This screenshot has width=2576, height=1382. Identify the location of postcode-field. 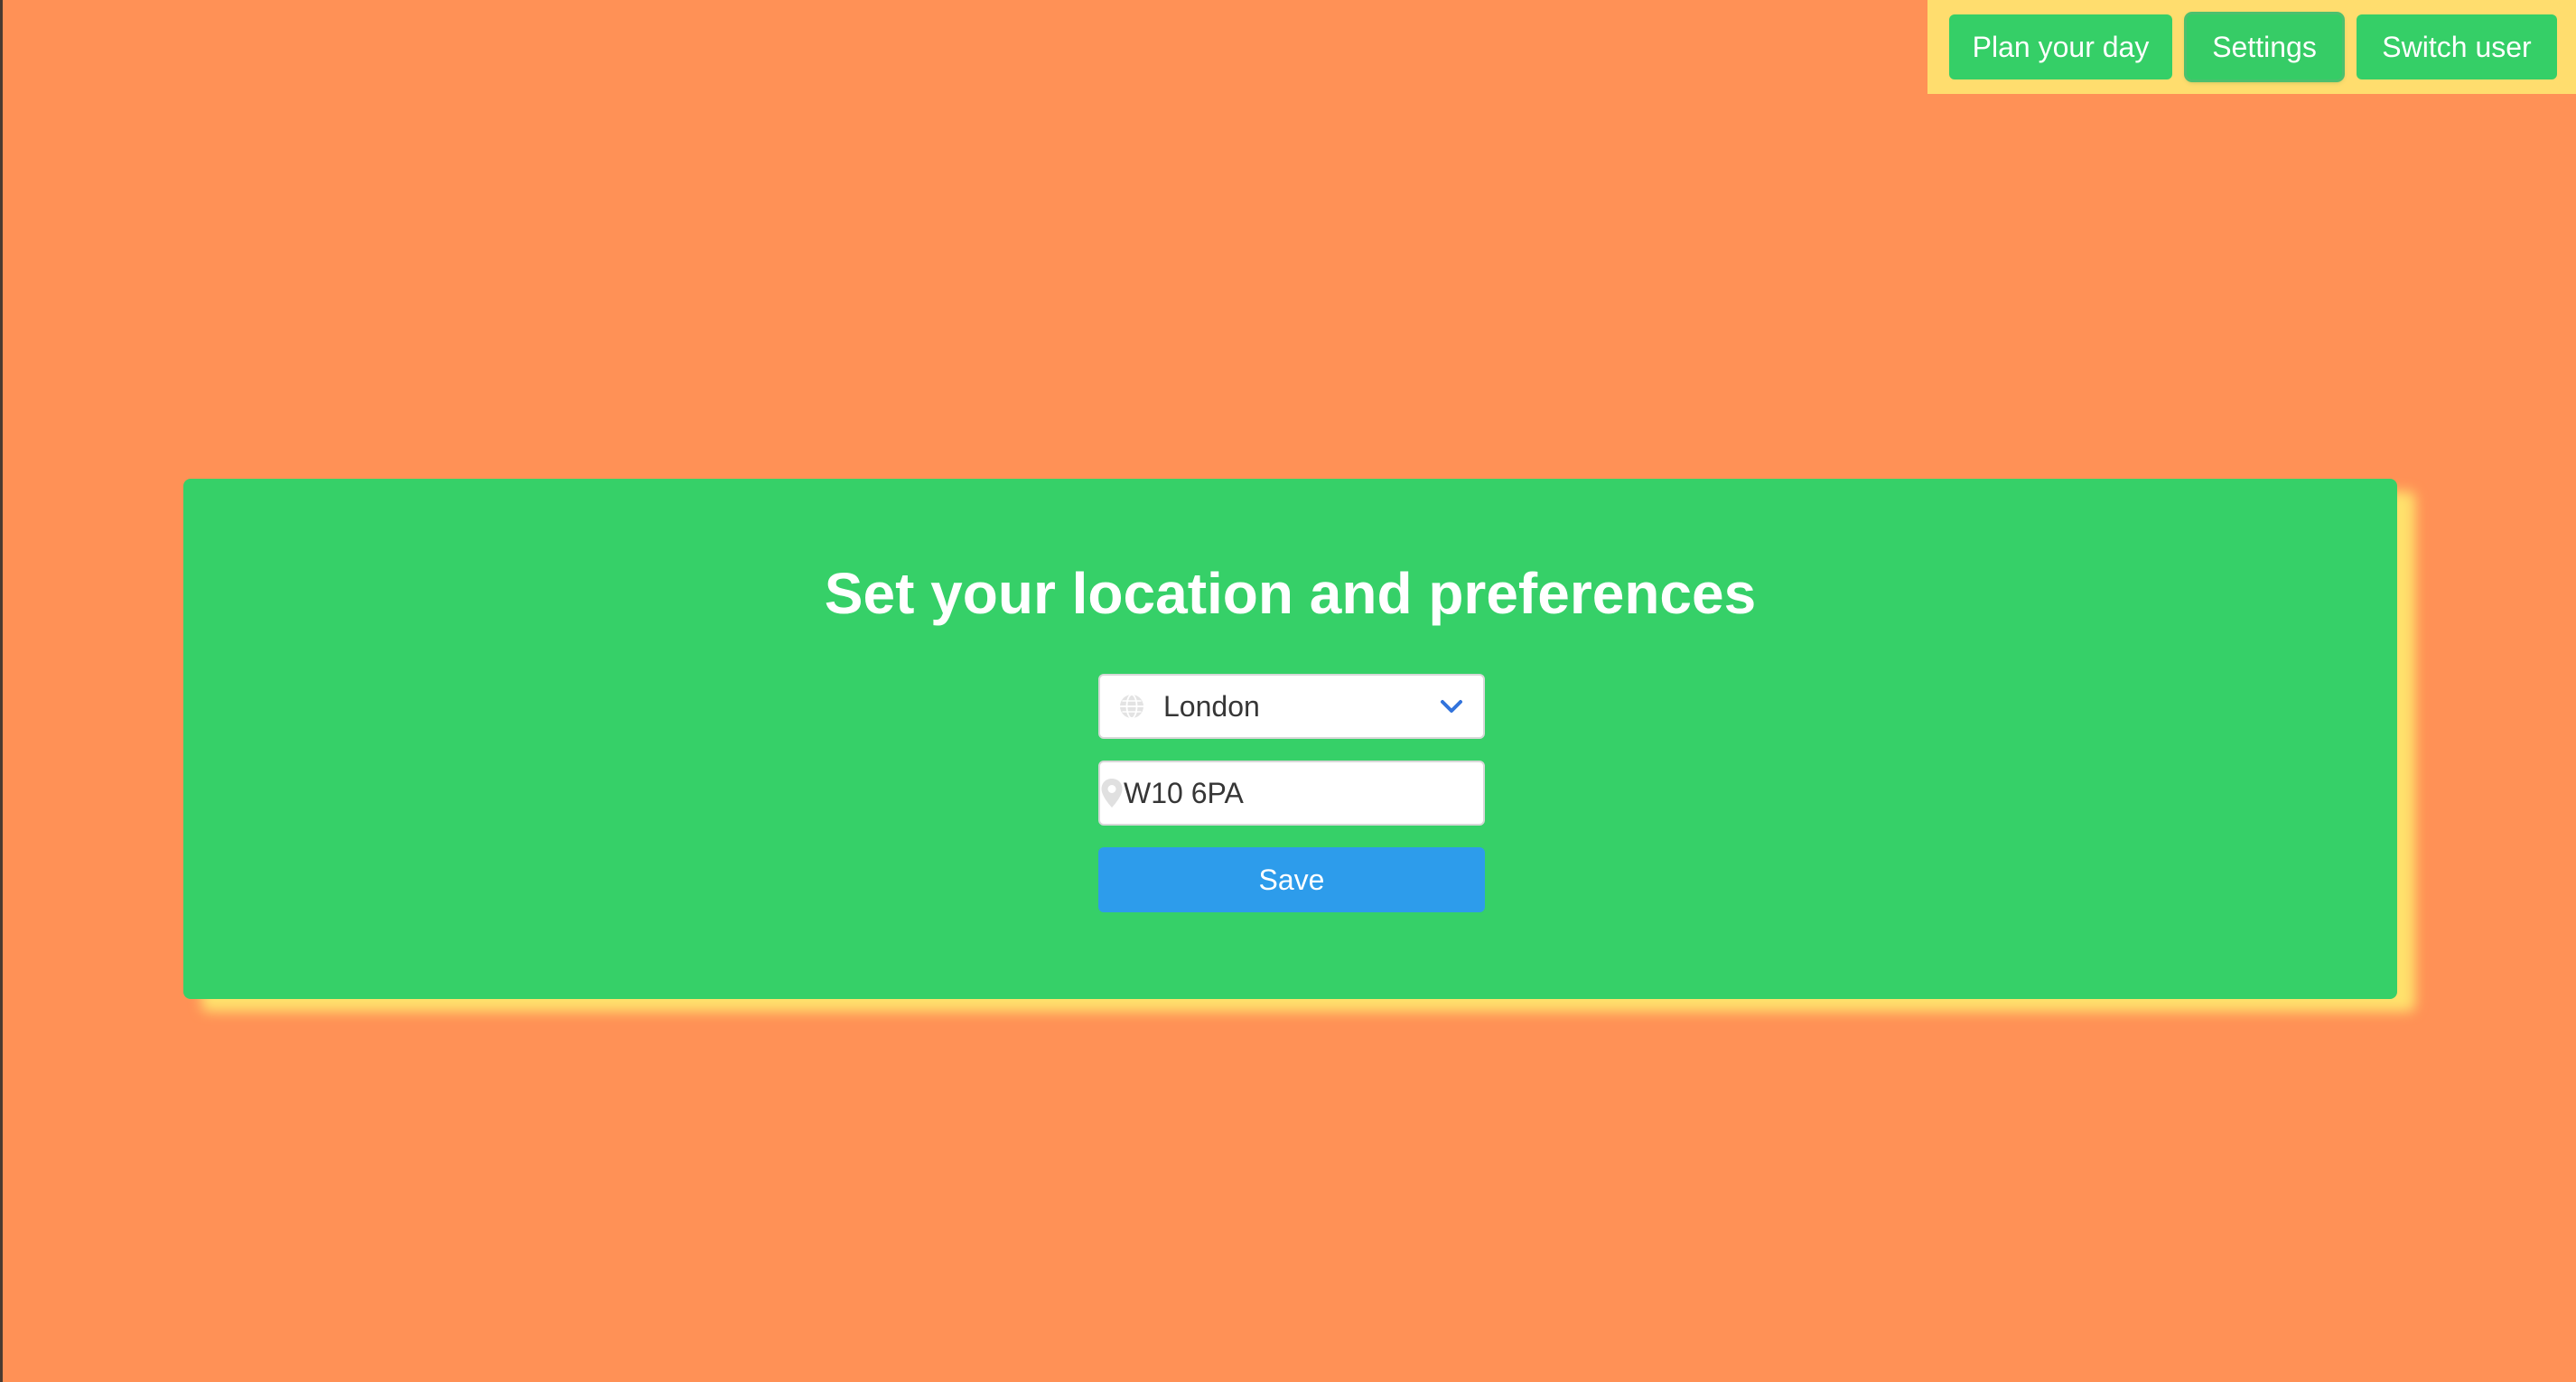
(1300, 793).